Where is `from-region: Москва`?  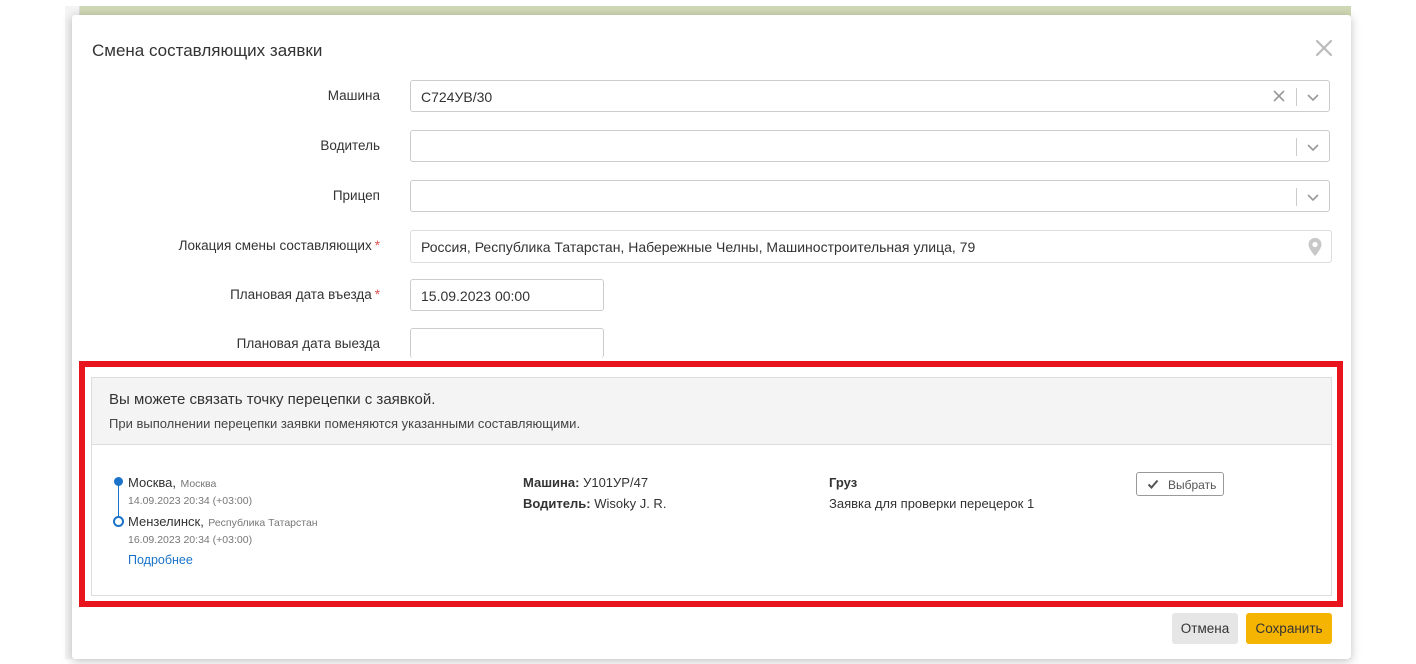 from-region: Москва is located at coordinates (198, 484).